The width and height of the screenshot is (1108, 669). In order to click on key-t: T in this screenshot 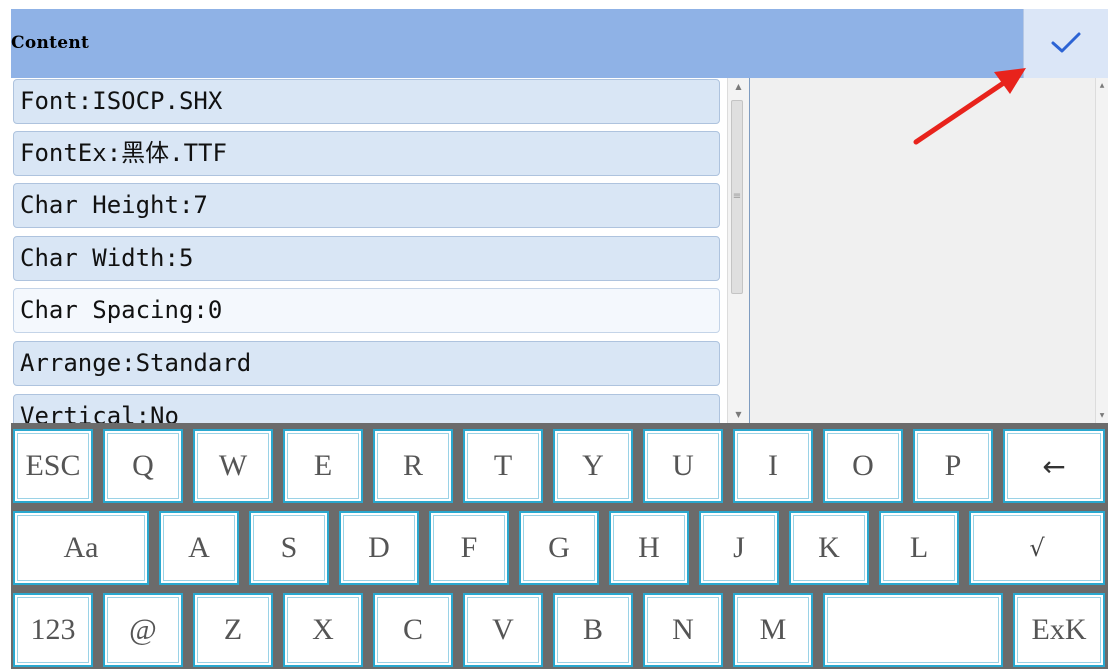, I will do `click(503, 466)`.